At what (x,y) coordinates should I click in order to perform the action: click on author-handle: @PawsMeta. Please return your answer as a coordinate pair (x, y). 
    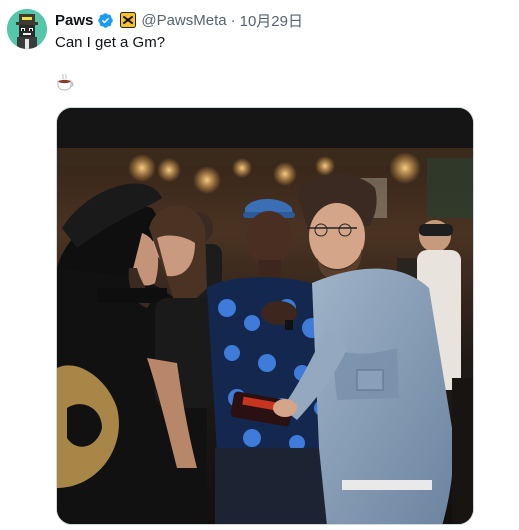
    Looking at the image, I should click on (183, 20).